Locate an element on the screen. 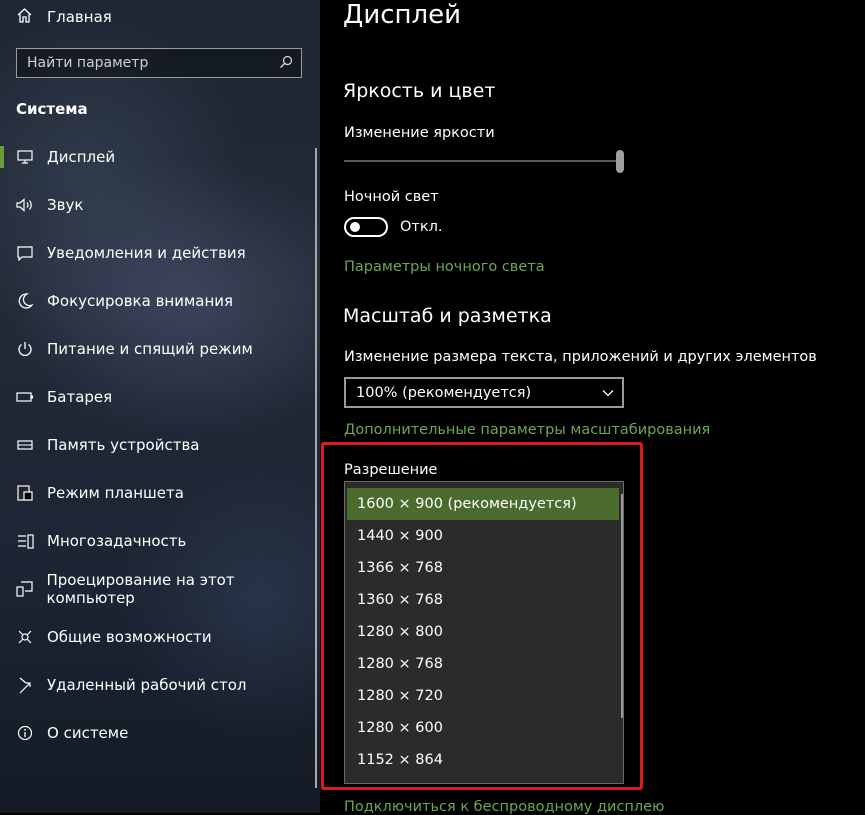 The image size is (865, 815). scale-dropdown: 100% (рекомендуется) is located at coordinates (484, 392).